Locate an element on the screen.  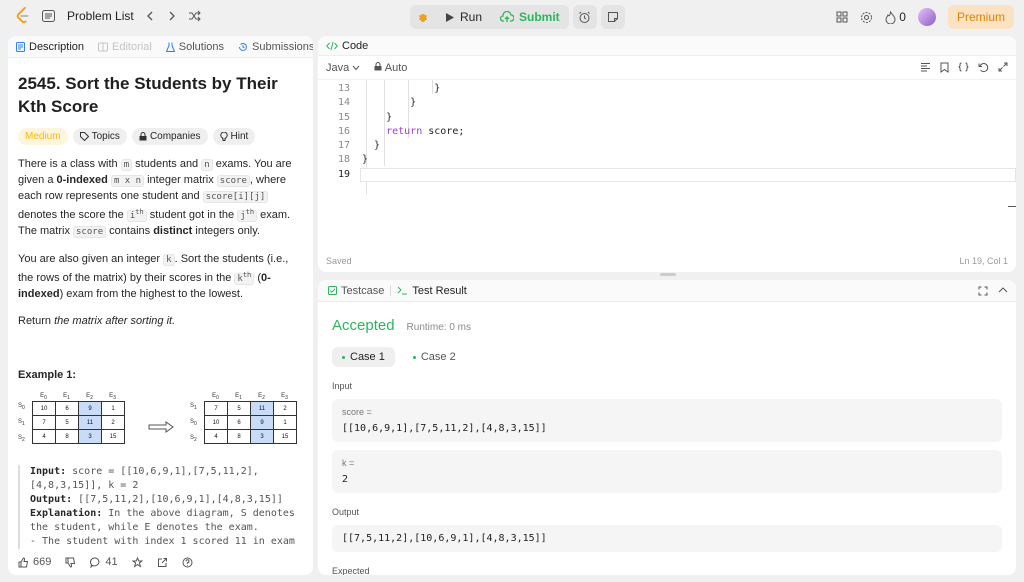
case-1-tab: Case 1 is located at coordinates (363, 357).